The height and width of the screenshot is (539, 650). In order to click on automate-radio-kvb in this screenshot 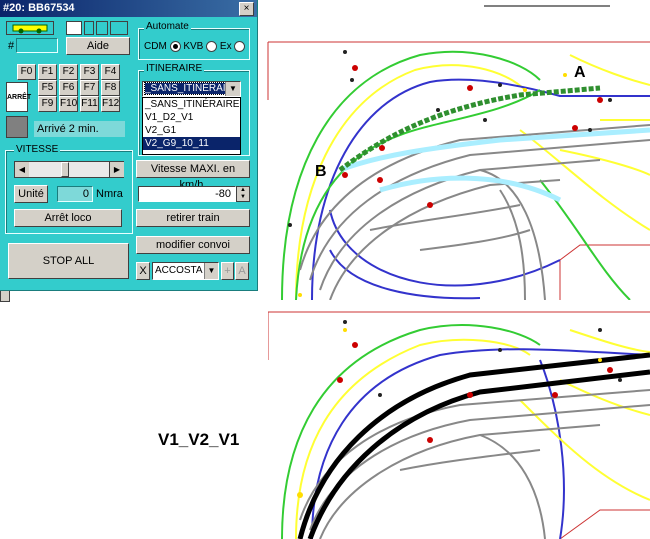, I will do `click(212, 46)`.